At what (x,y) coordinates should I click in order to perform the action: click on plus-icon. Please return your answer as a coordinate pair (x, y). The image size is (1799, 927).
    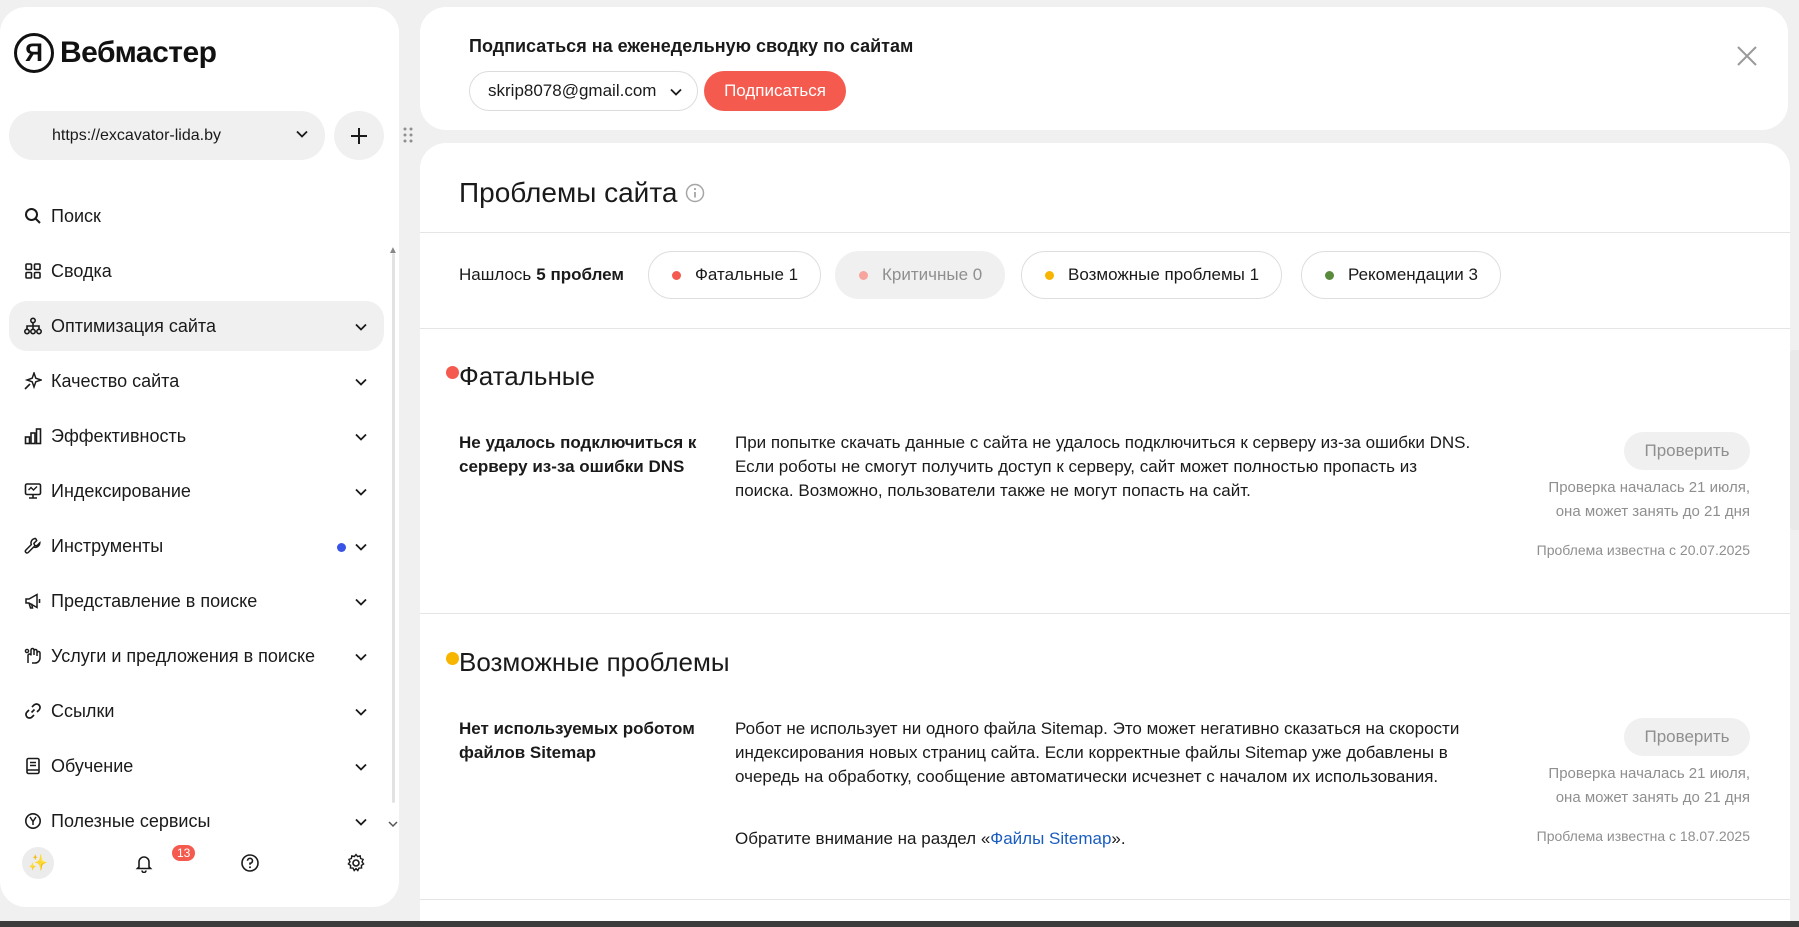
    Looking at the image, I should click on (359, 135).